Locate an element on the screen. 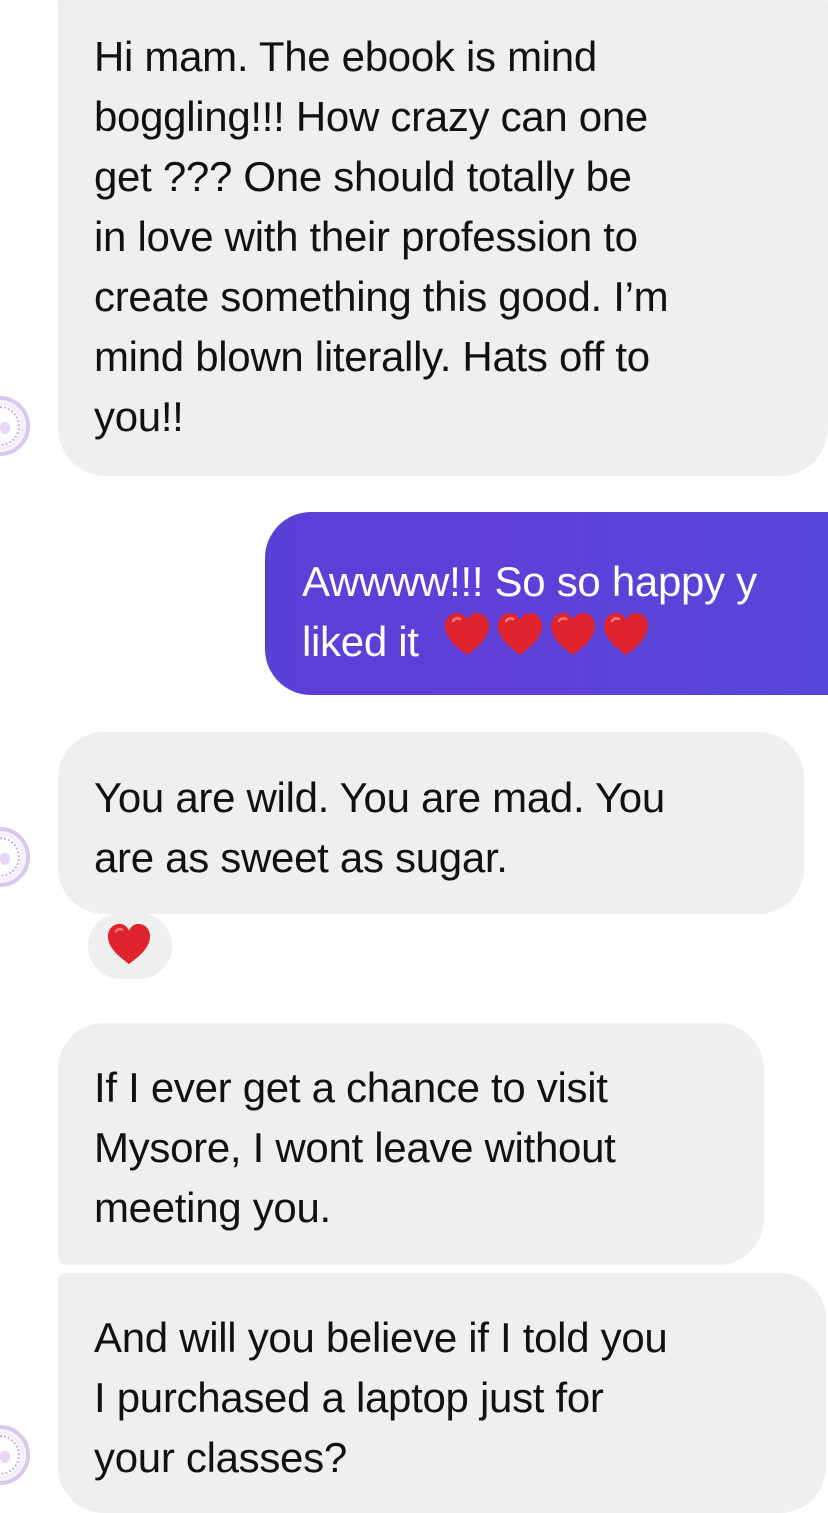 This screenshot has height=1513, width=828. outgoing-message-bubble: Awwww!!! So so happy y liked it is located at coordinates (546, 603).